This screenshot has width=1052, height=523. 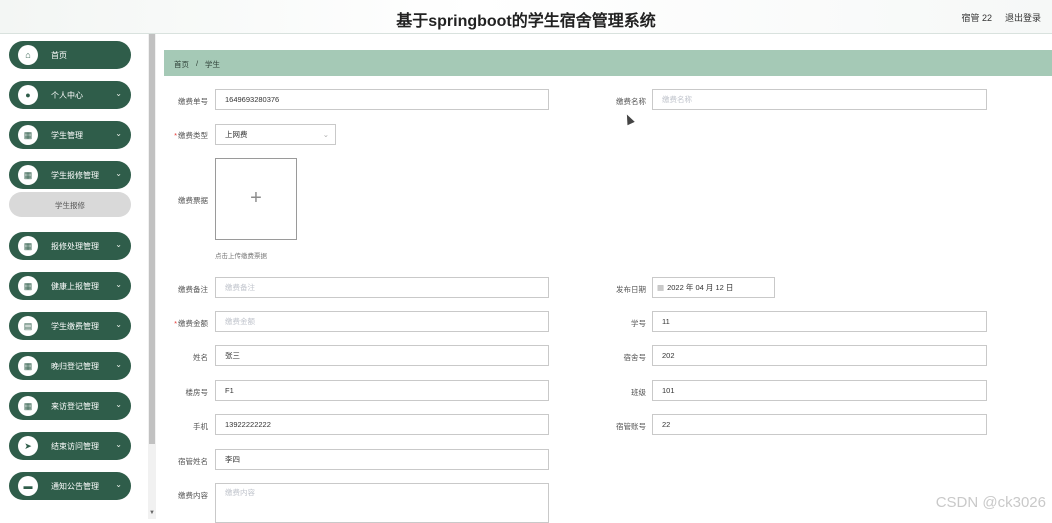 What do you see at coordinates (70, 55) in the screenshot?
I see `sidebar-item: ⌂ 首页` at bounding box center [70, 55].